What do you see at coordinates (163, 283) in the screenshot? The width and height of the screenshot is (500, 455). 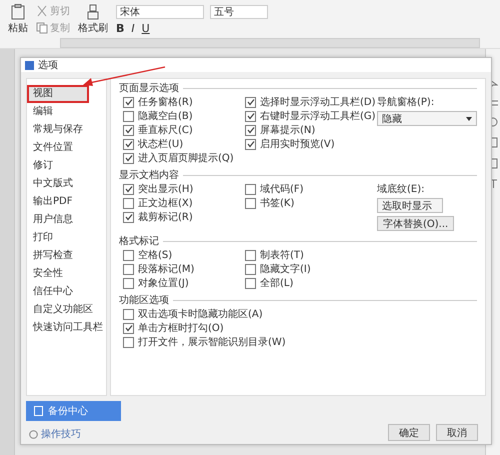 I see `checkbox-label: 对象位置(J)` at bounding box center [163, 283].